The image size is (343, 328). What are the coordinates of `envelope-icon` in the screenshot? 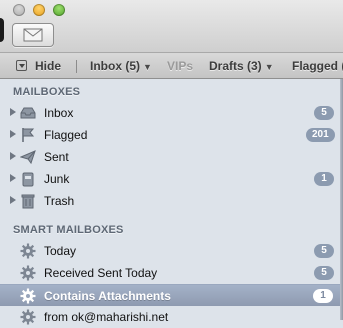 It's located at (33, 35).